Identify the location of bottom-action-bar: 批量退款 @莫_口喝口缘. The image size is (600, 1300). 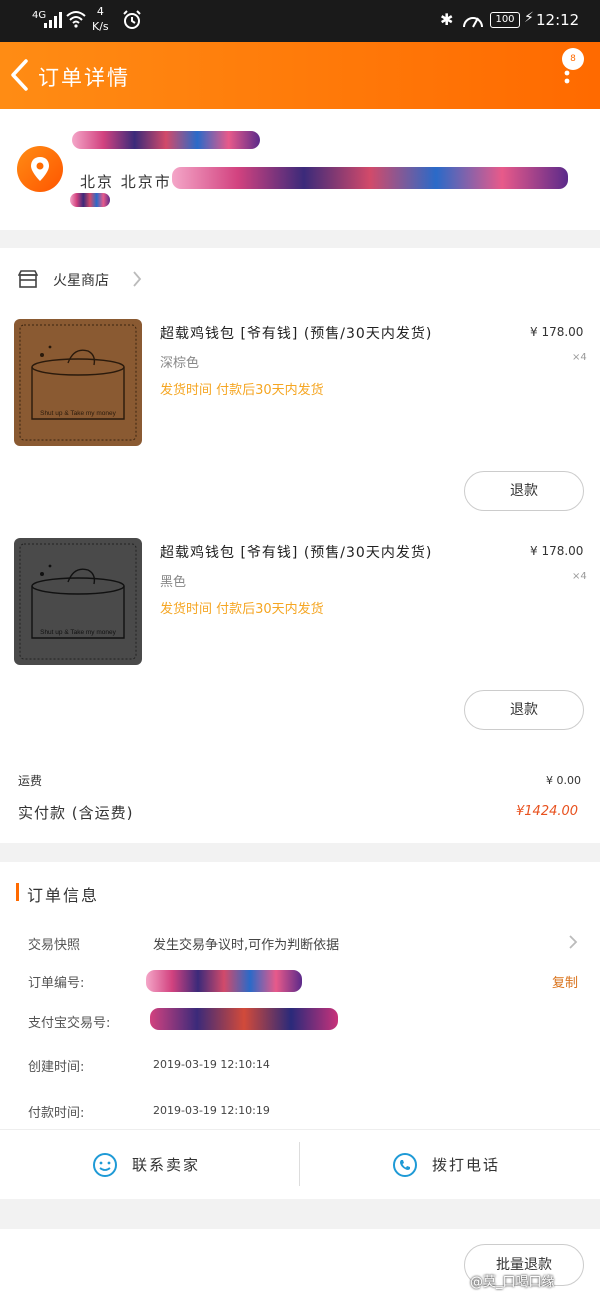
(300, 1264).